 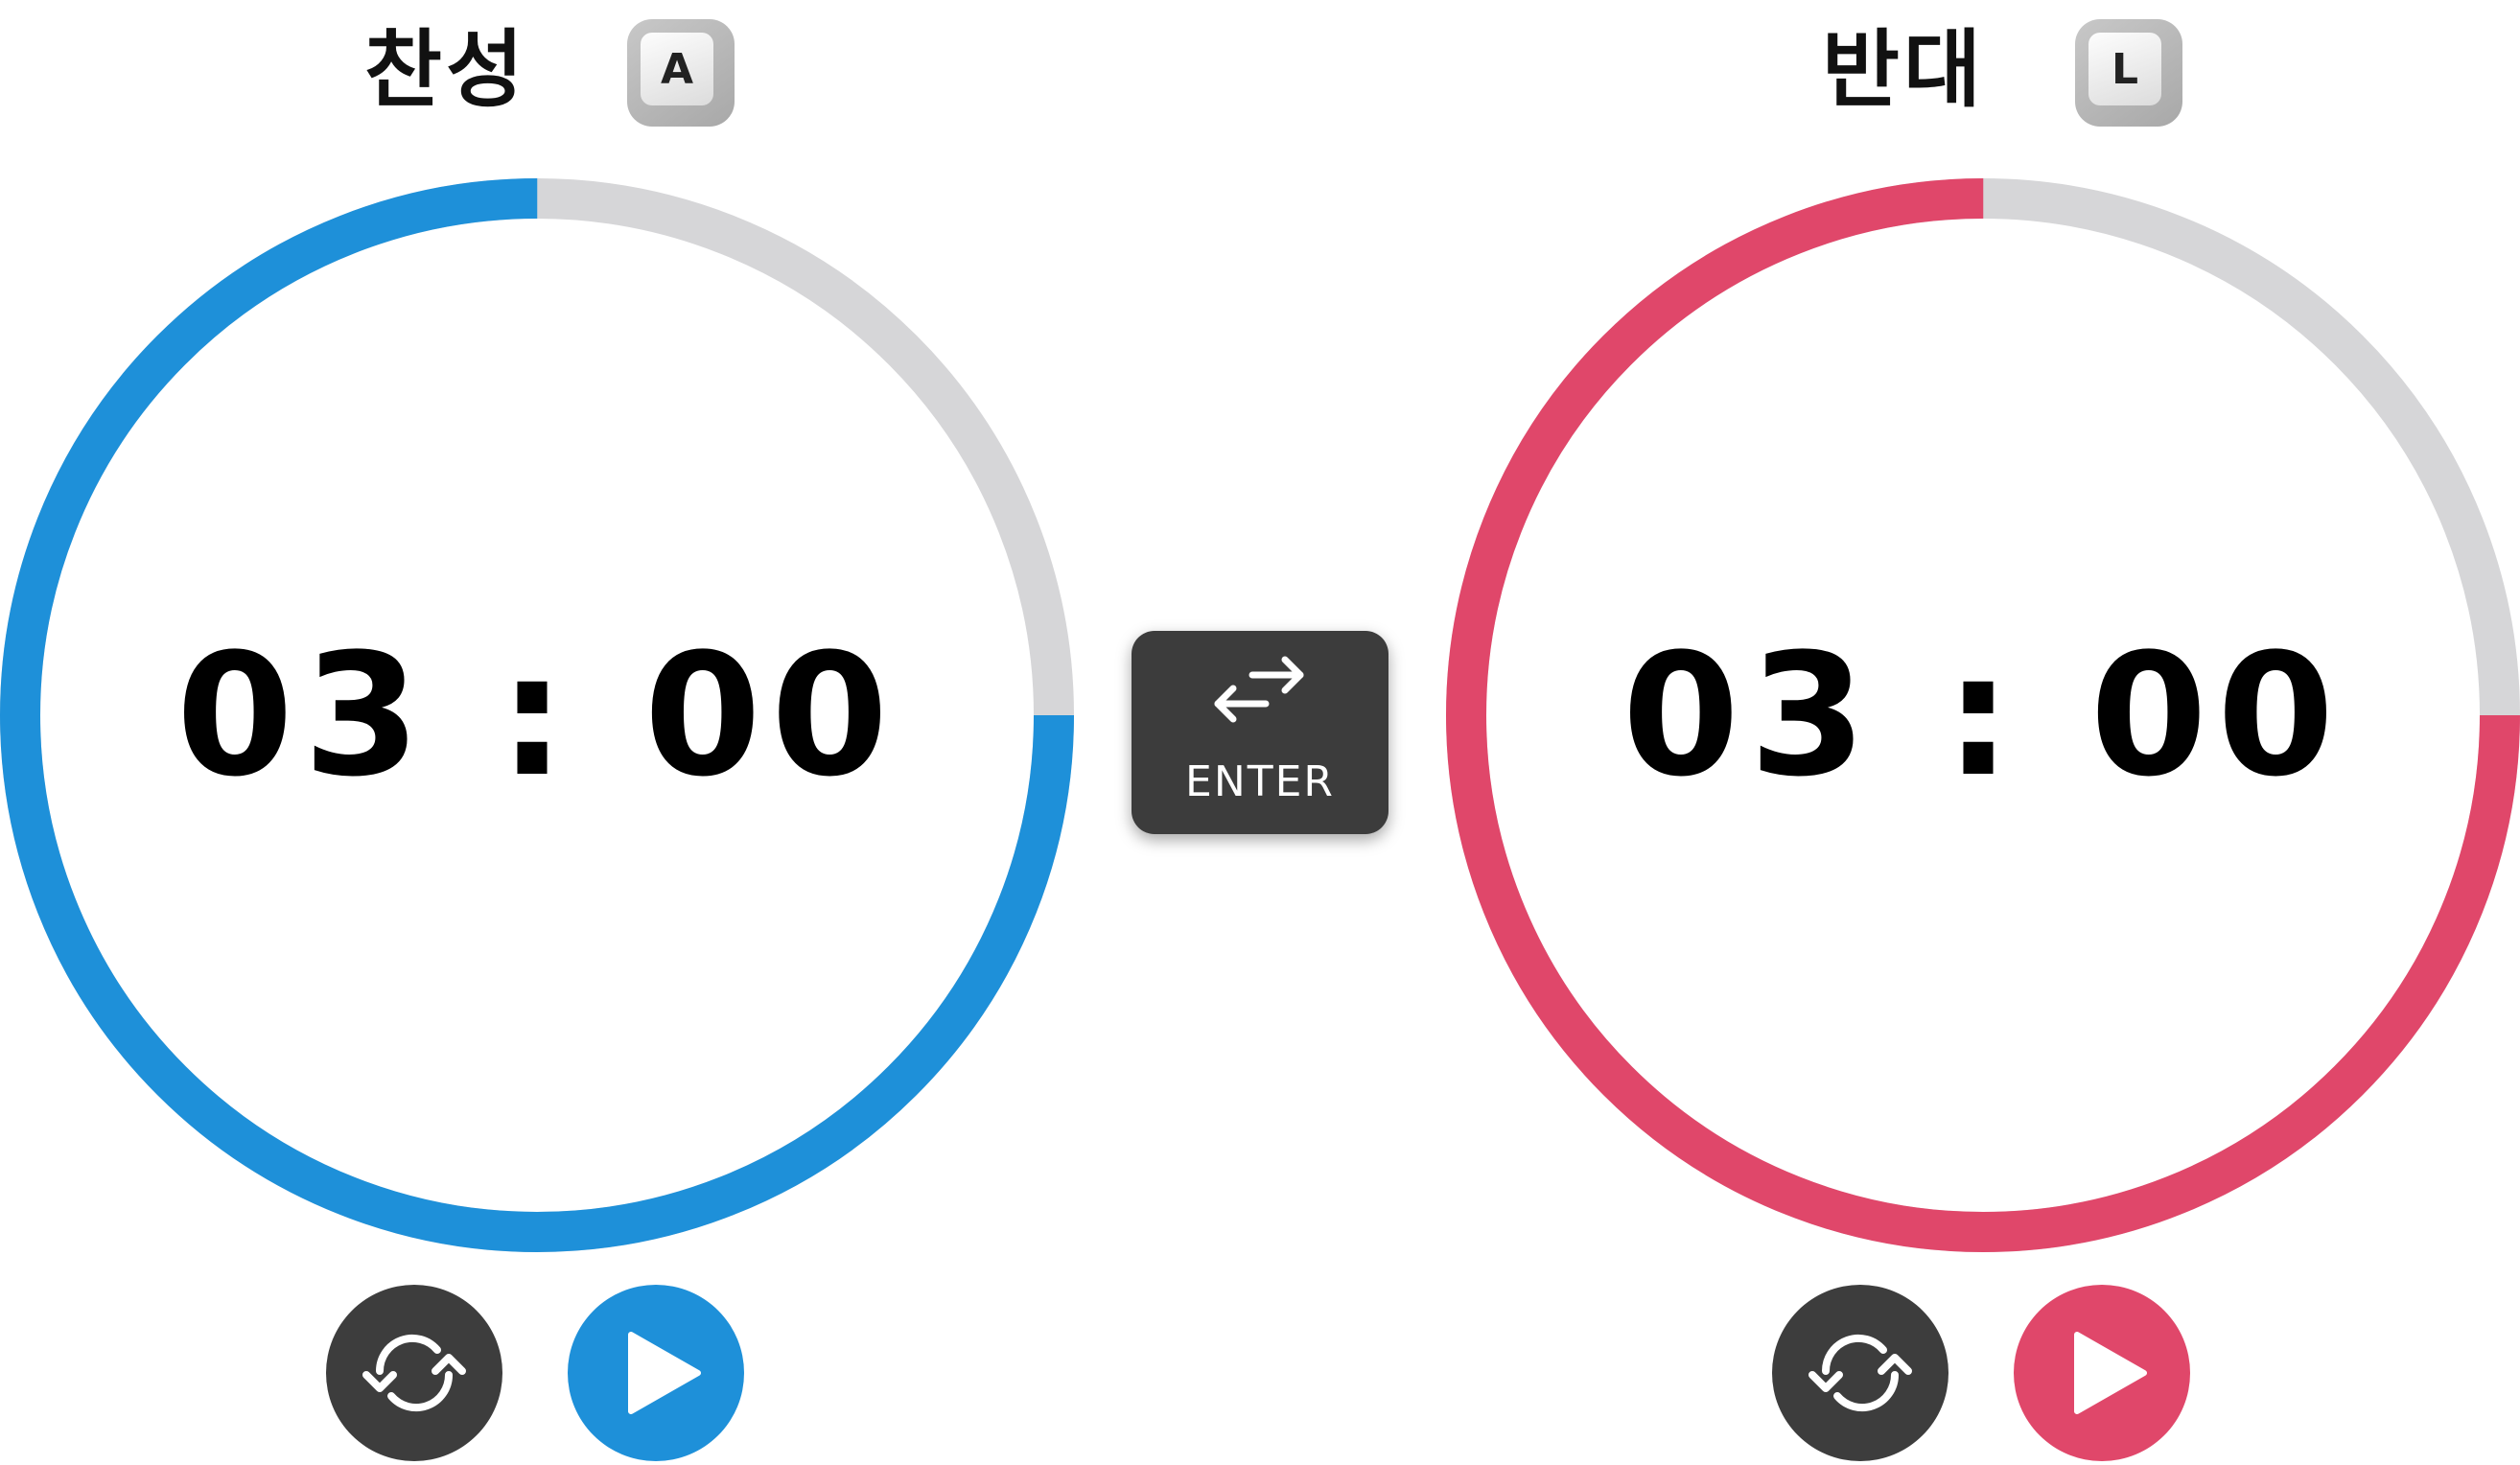 I want to click on con-time-display: 03 : 00, so click(x=1984, y=715).